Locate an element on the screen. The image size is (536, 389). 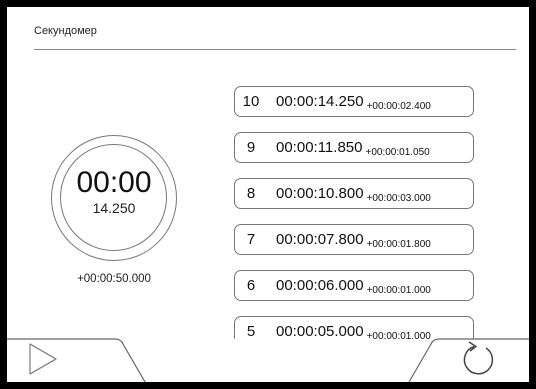
play-icon is located at coordinates (43, 359).